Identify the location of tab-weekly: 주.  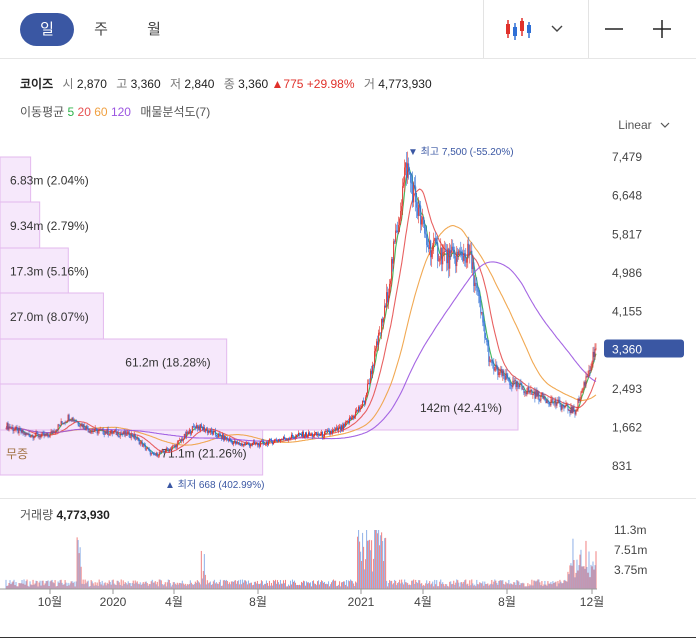
(101, 29).